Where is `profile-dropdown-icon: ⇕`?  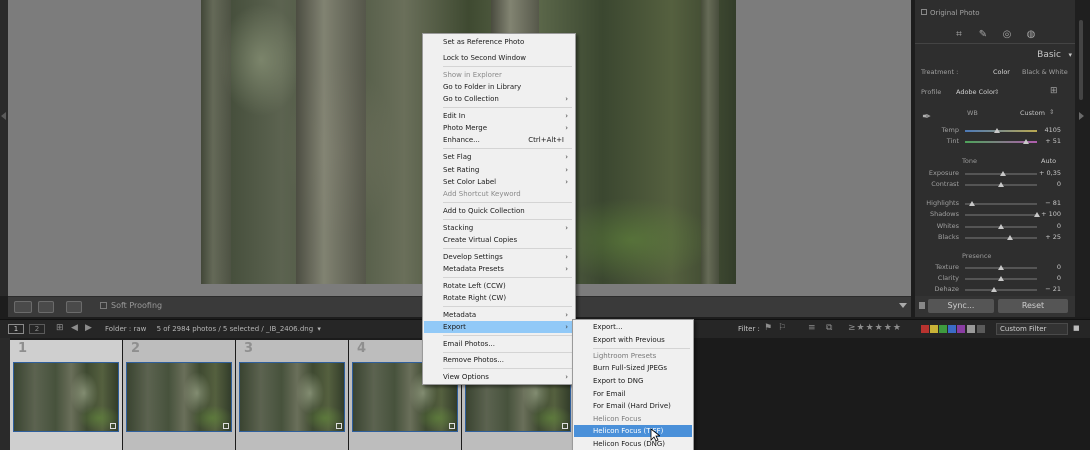 profile-dropdown-icon: ⇕ is located at coordinates (996, 92).